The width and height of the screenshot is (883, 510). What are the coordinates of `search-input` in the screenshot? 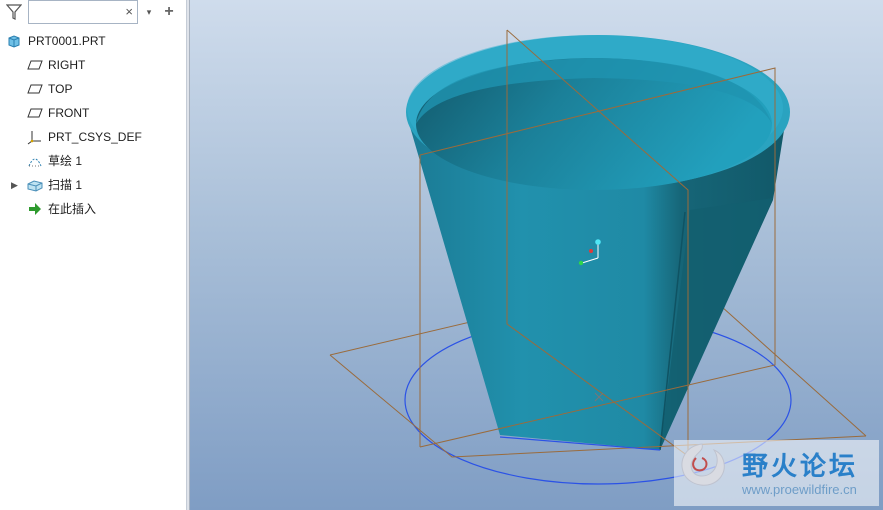 It's located at (76, 12).